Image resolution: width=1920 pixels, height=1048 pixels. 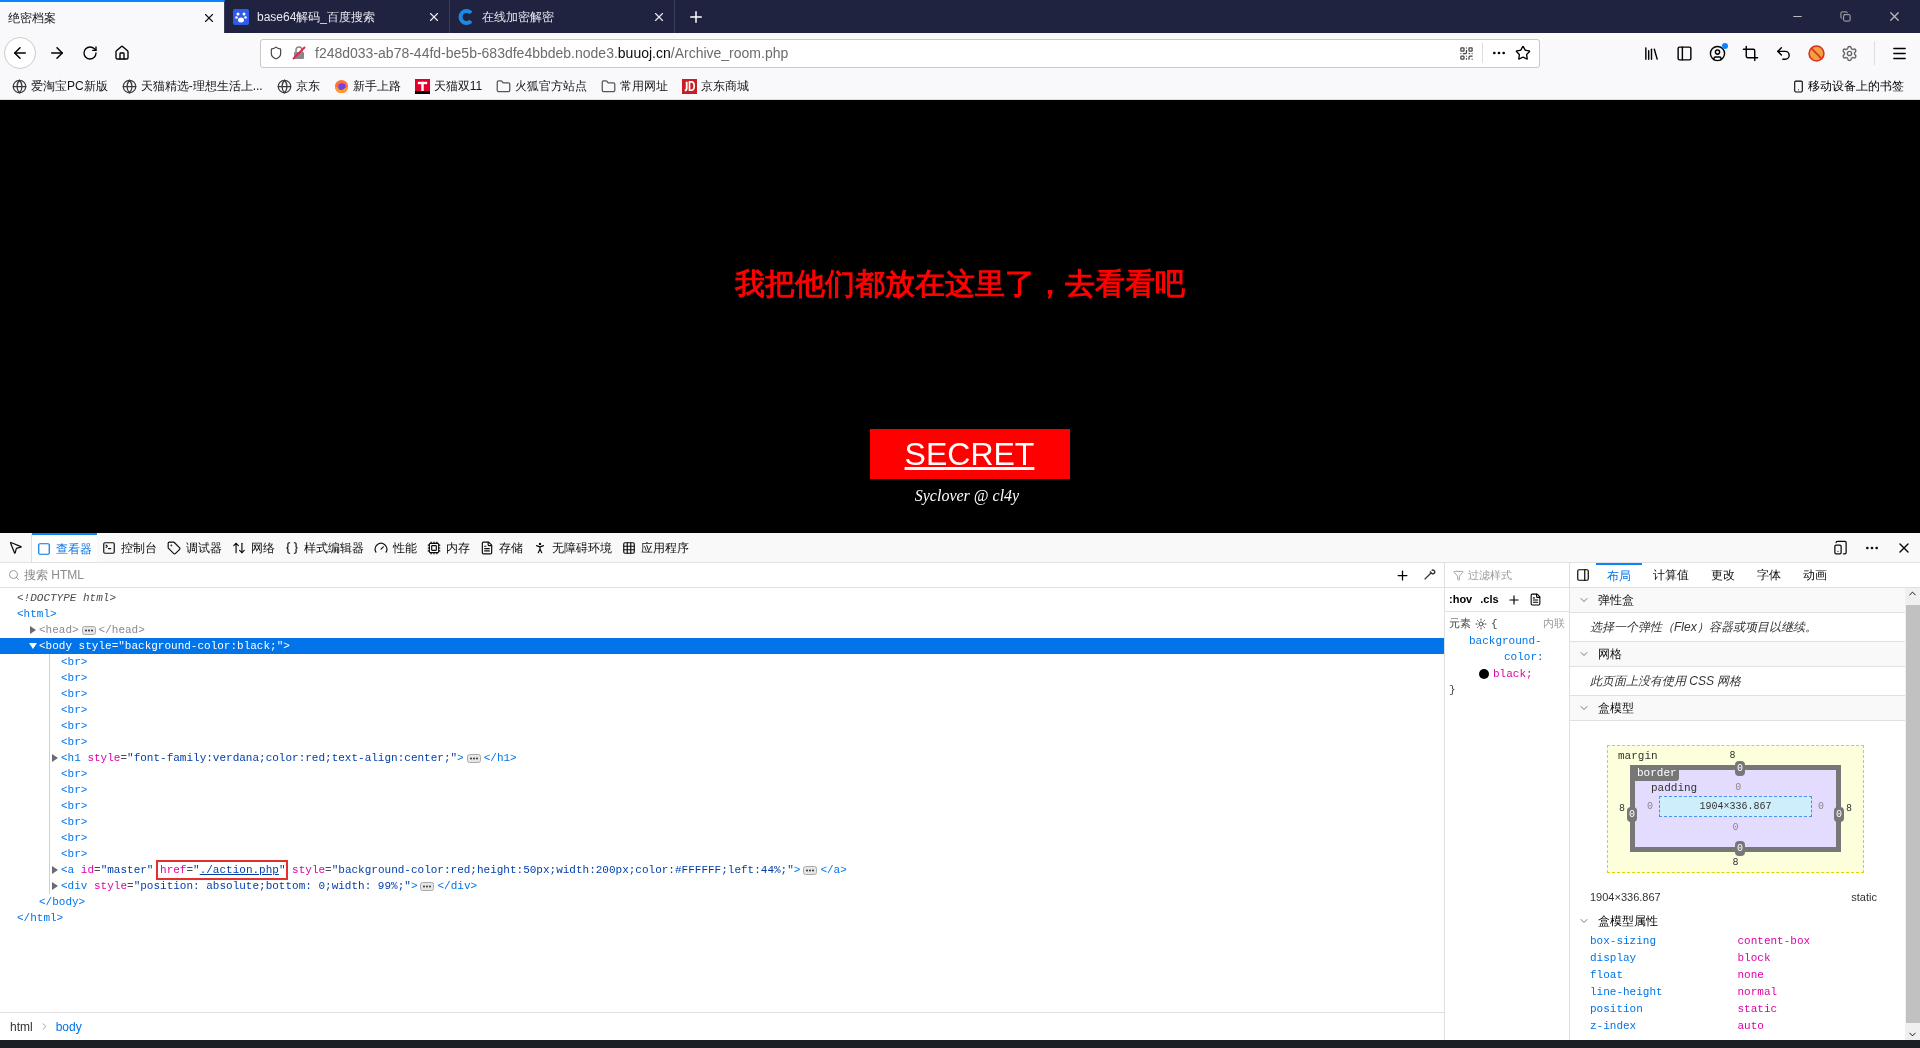 I want to click on bookmark-item: 京东商城, so click(x=716, y=86).